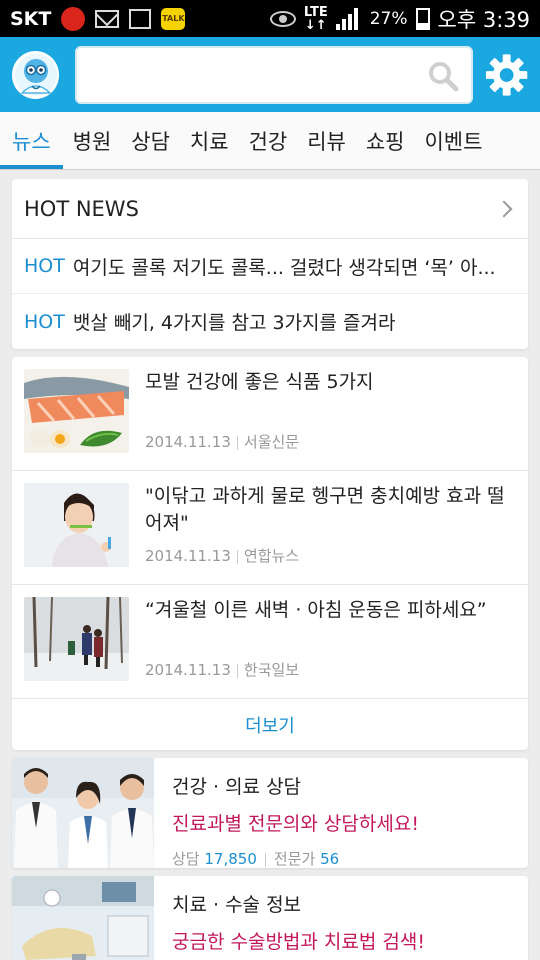  I want to click on search-input, so click(274, 74).